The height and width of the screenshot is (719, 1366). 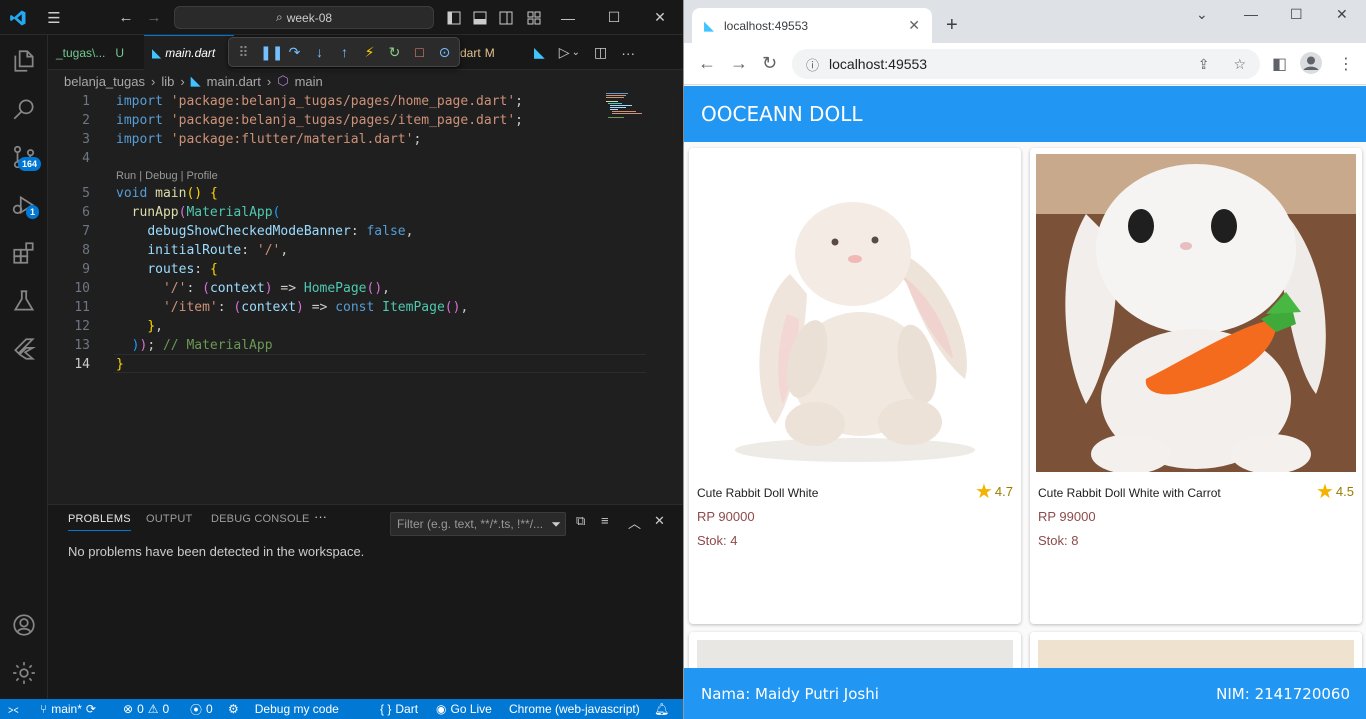 What do you see at coordinates (86, 139) in the screenshot?
I see `line-number: 3` at bounding box center [86, 139].